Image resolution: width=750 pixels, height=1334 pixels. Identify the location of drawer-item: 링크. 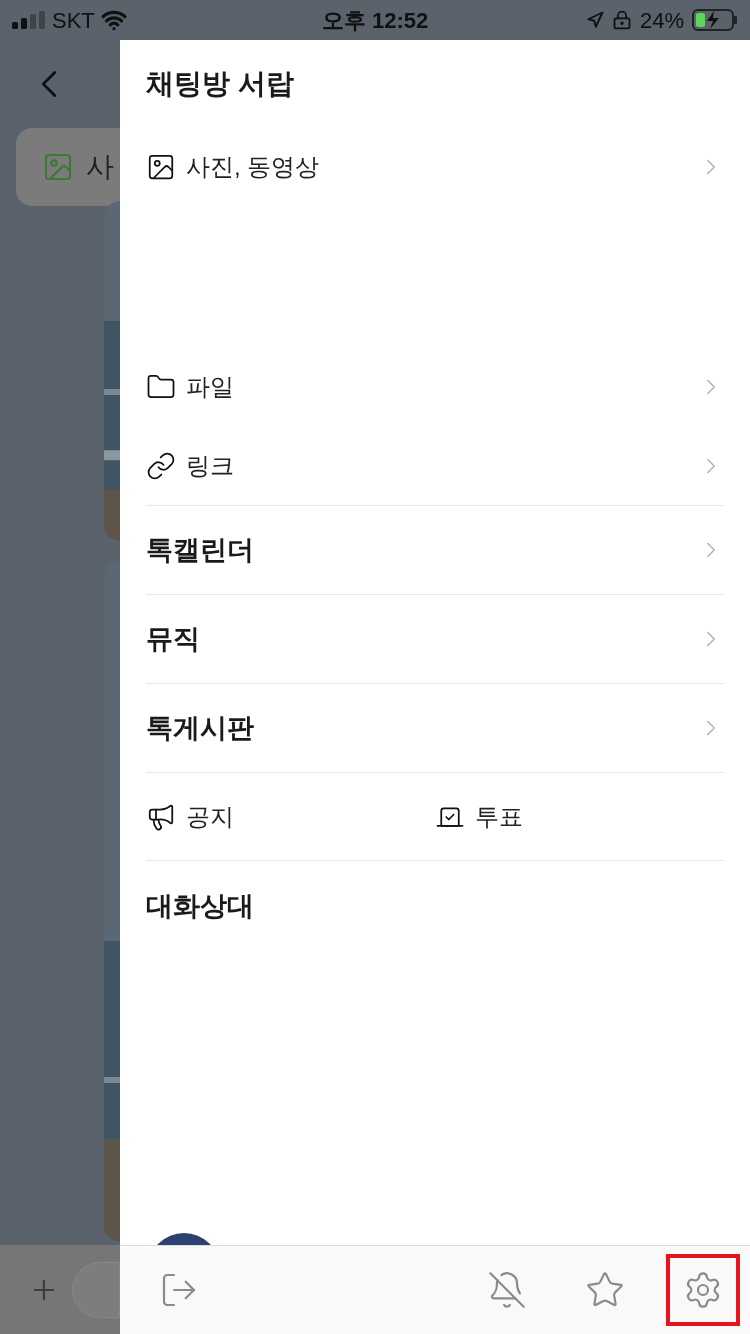
(435, 466).